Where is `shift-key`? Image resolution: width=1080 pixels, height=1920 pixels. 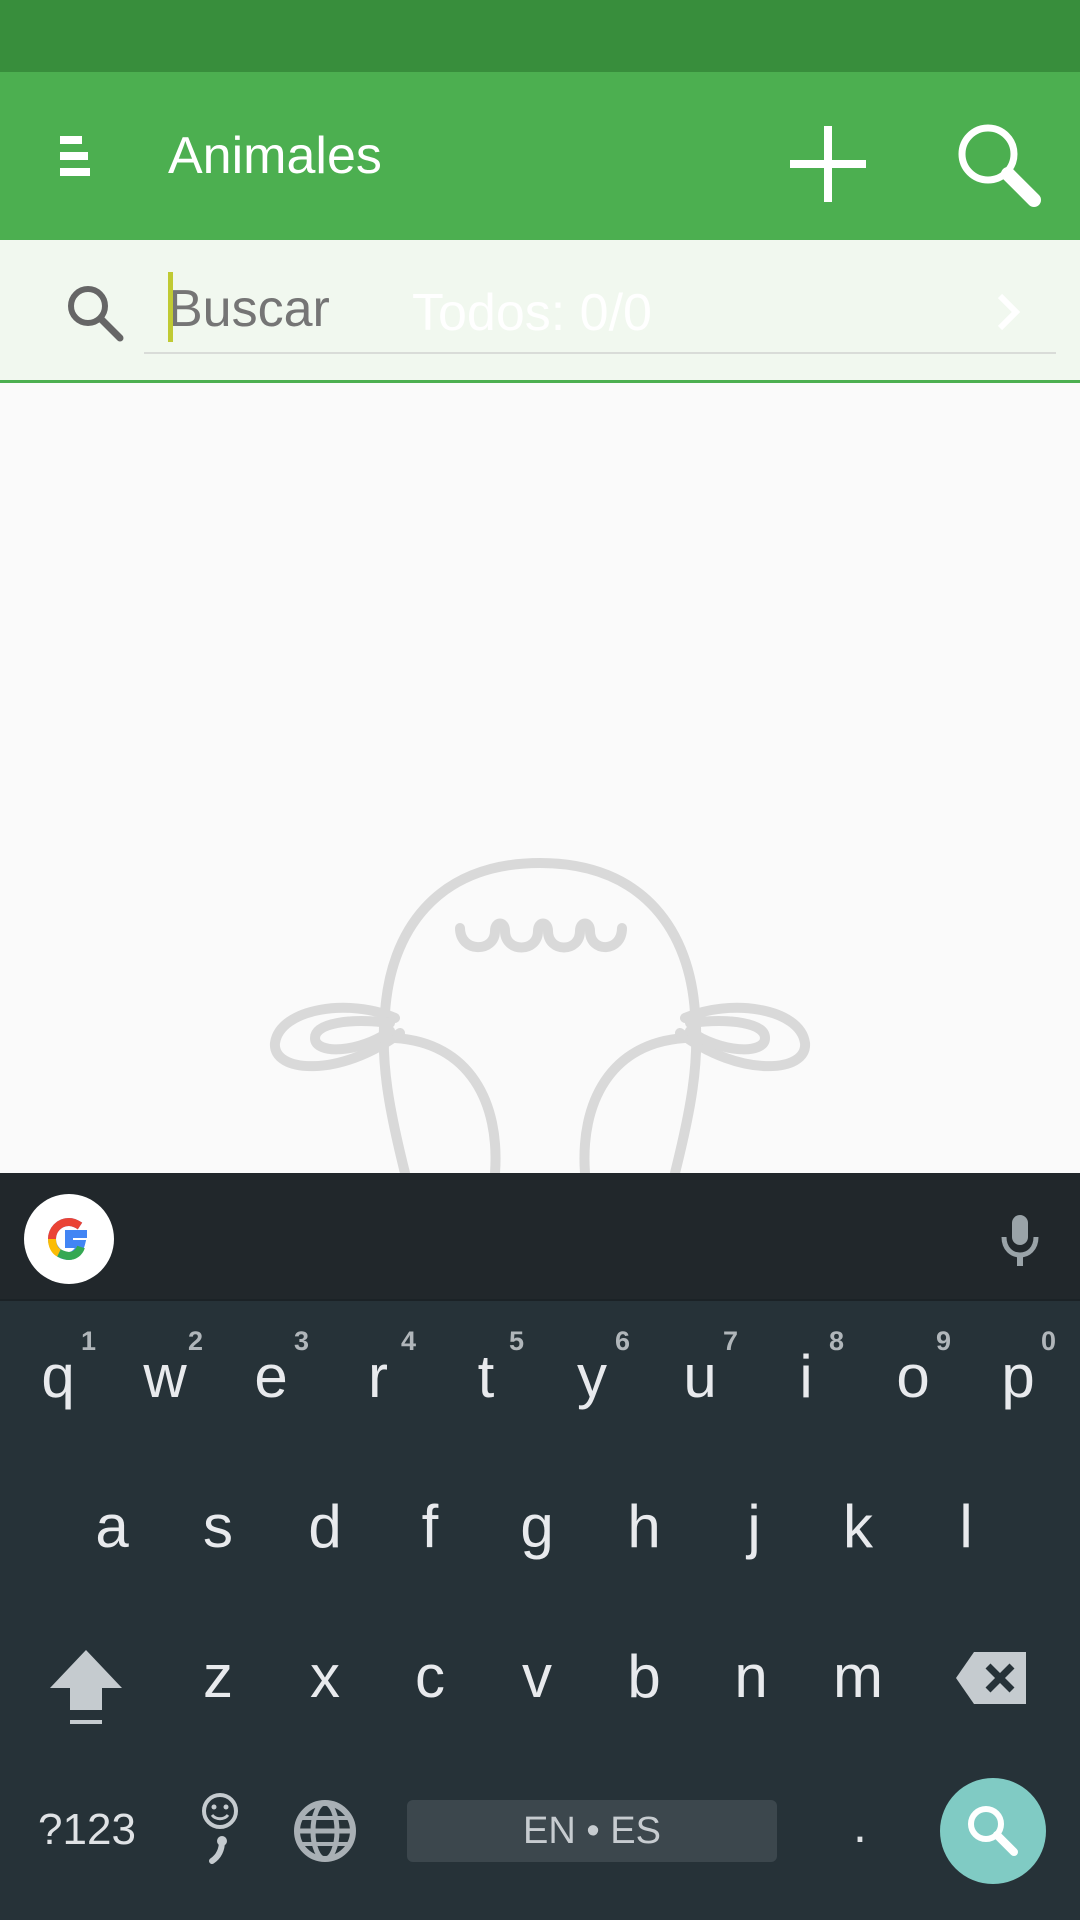 shift-key is located at coordinates (86, 1686).